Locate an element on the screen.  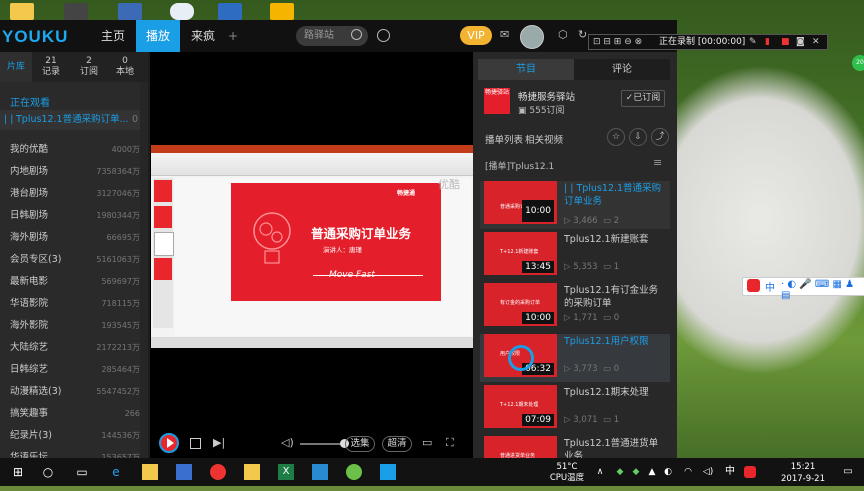
document-icon is located at coordinates (282, 11).